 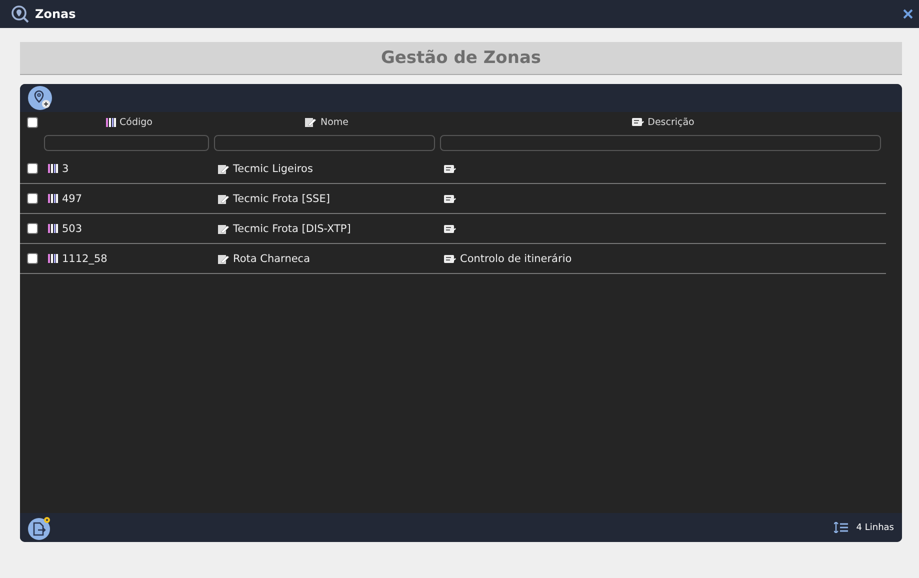 What do you see at coordinates (72, 198) in the screenshot?
I see `table-cell: 497` at bounding box center [72, 198].